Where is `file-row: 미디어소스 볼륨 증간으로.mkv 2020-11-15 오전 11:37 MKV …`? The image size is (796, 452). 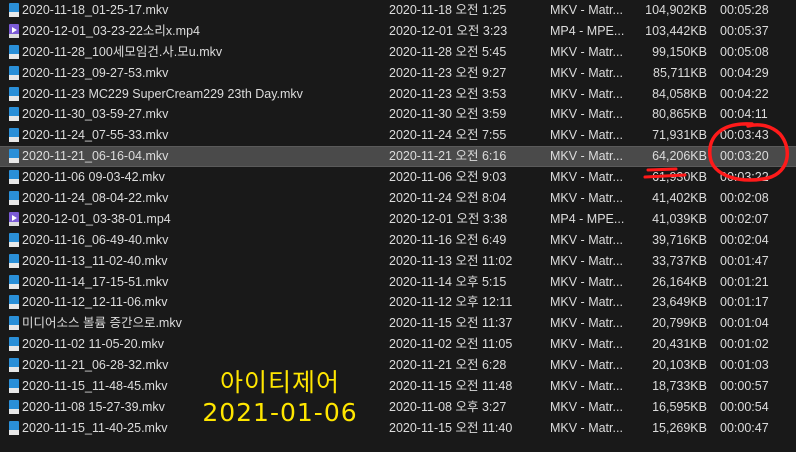
file-row: 미디어소스 볼륨 증간으로.mkv 2020-11-15 오전 11:37 MKV … is located at coordinates (398, 323).